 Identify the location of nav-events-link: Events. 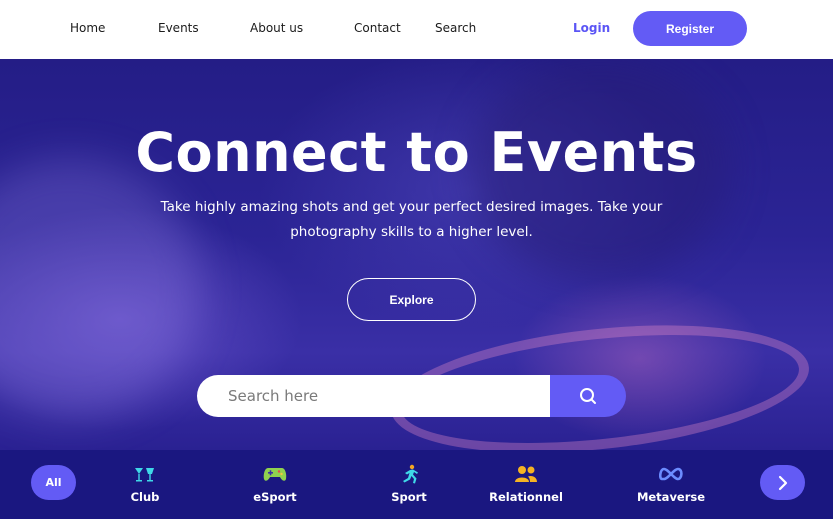
(178, 28).